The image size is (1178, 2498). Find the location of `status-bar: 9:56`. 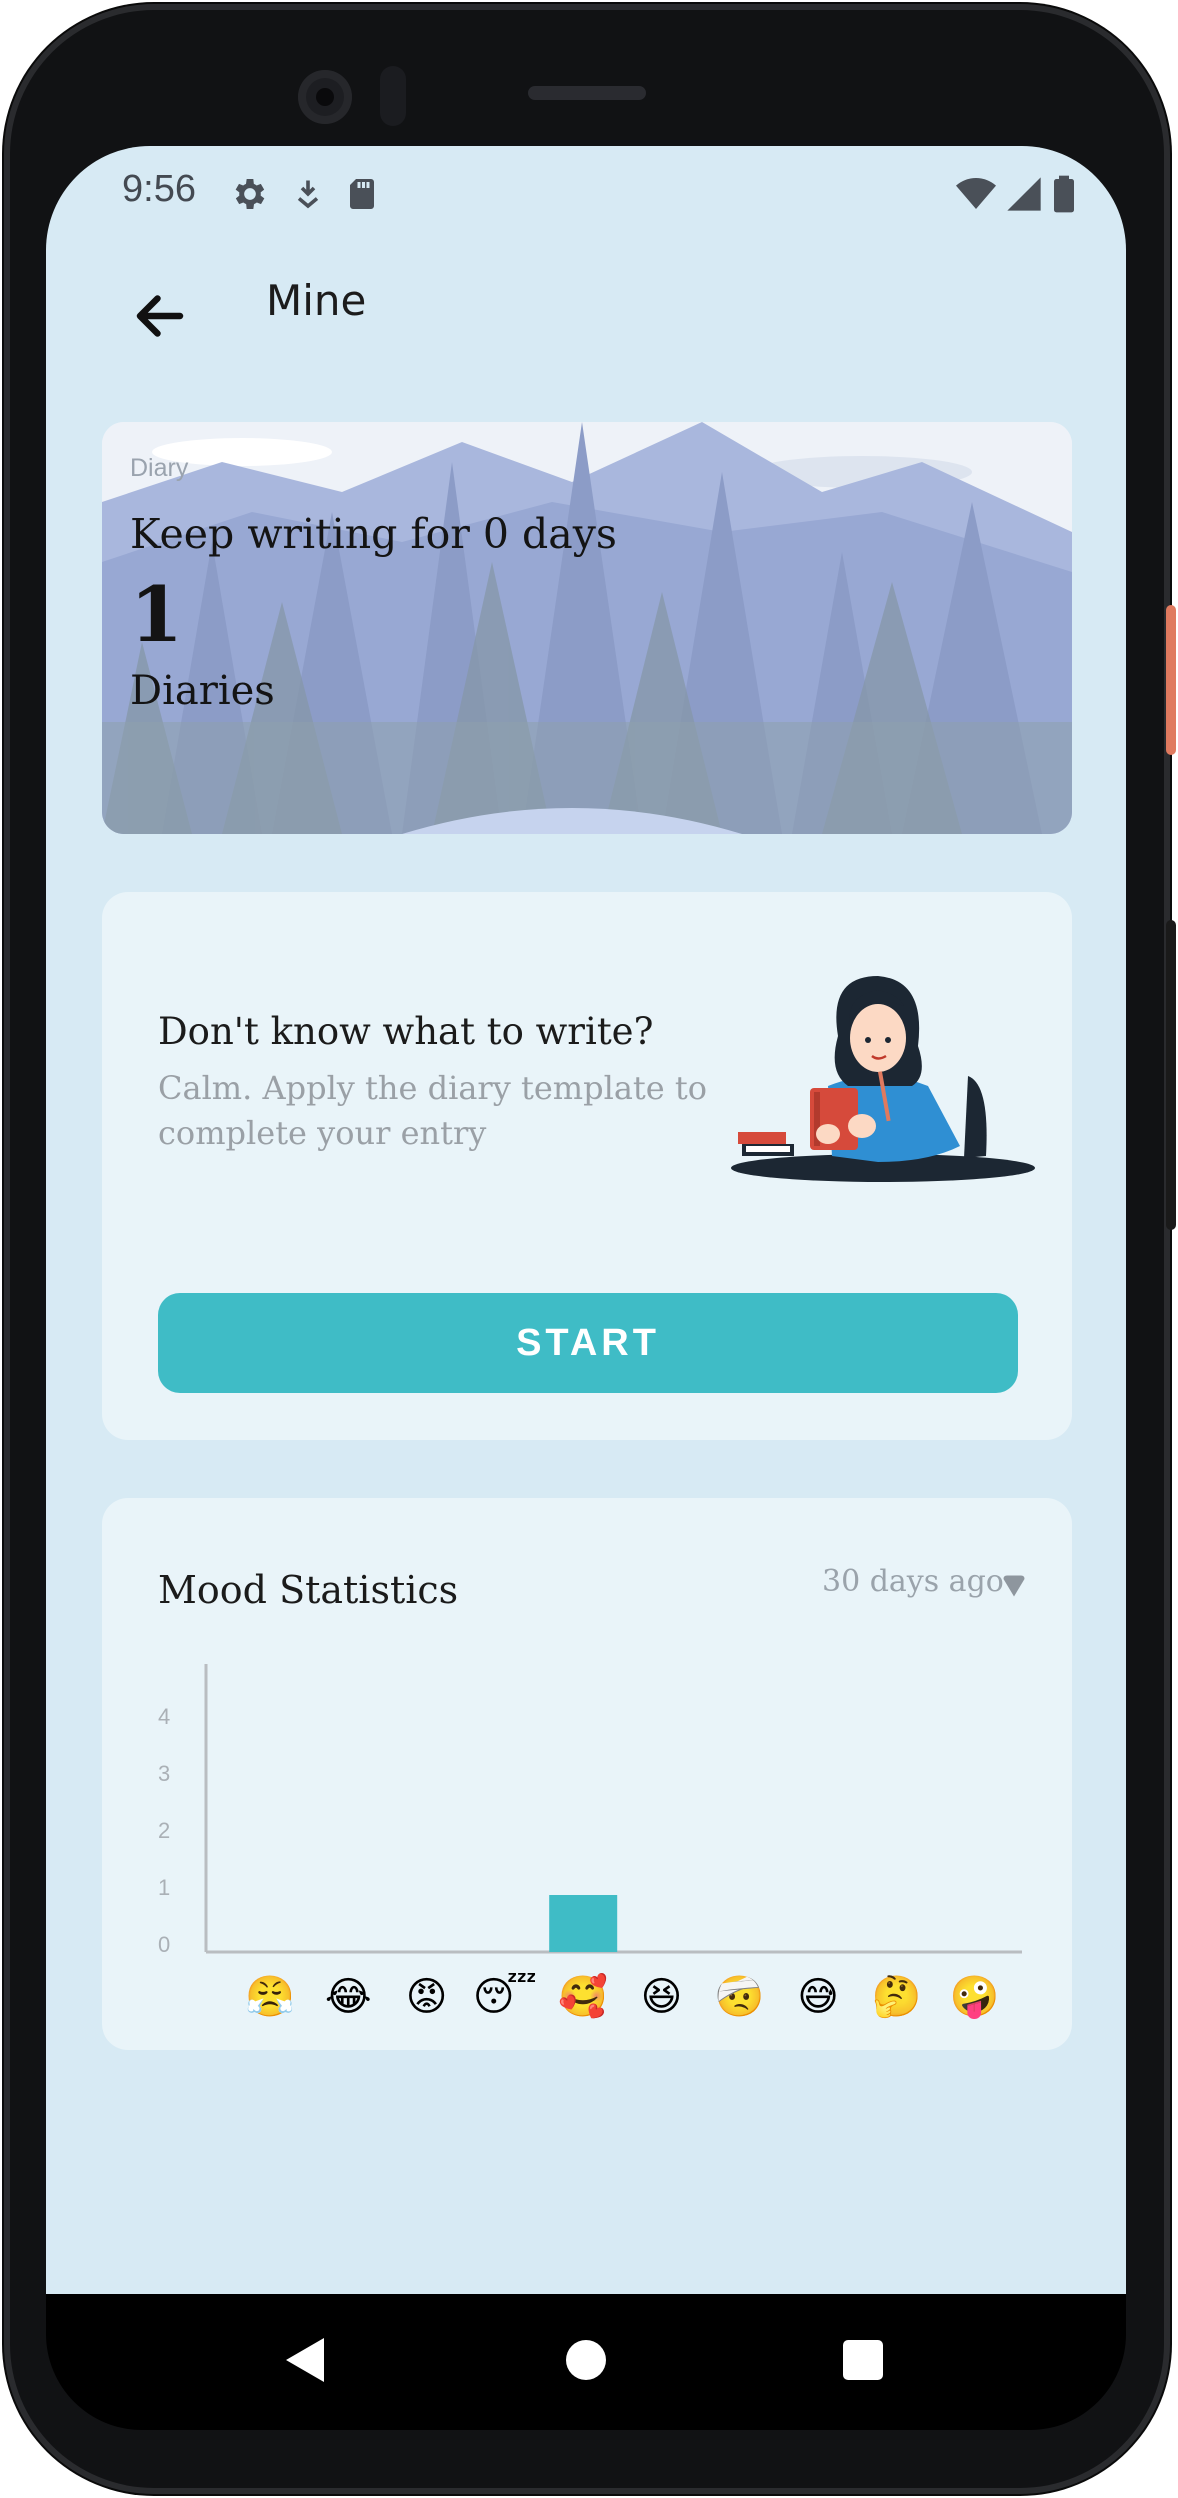

status-bar: 9:56 is located at coordinates (586, 191).